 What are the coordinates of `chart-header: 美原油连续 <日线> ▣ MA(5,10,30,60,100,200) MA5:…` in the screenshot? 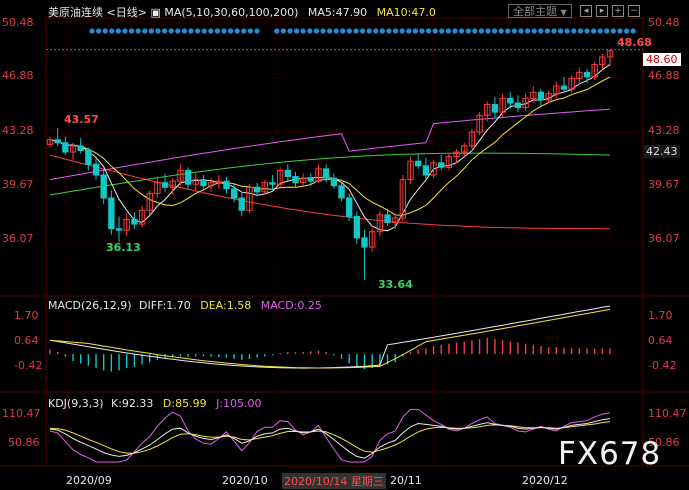 It's located at (242, 12).